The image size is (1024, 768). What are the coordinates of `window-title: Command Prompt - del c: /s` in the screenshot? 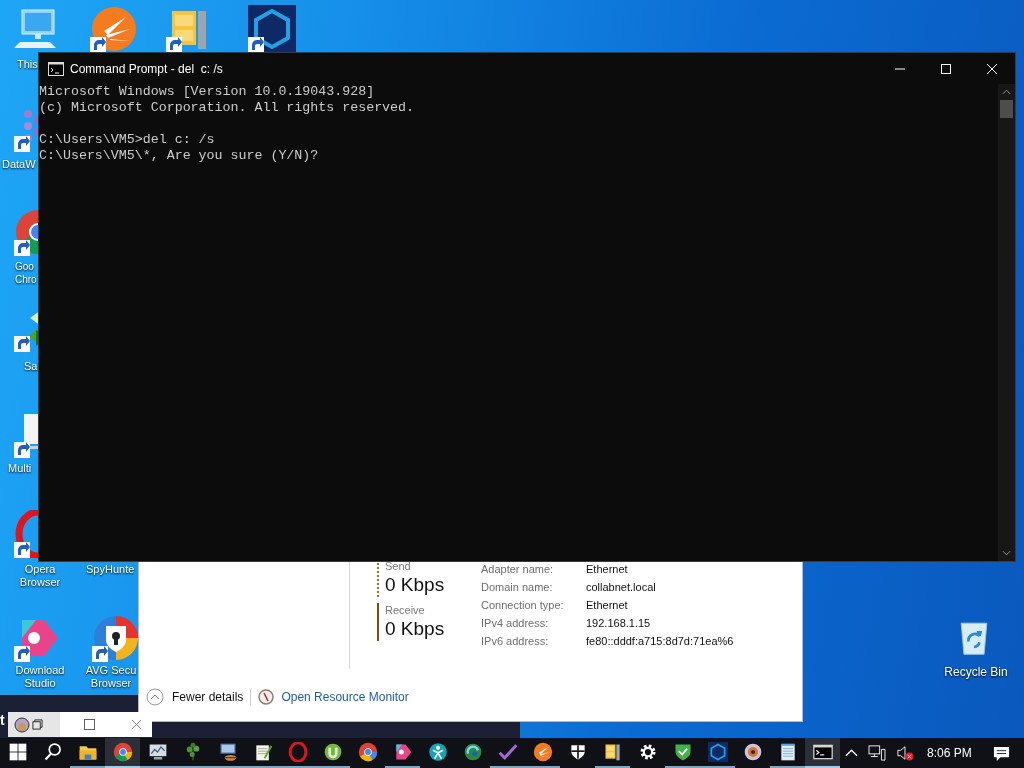 It's located at (146, 68).